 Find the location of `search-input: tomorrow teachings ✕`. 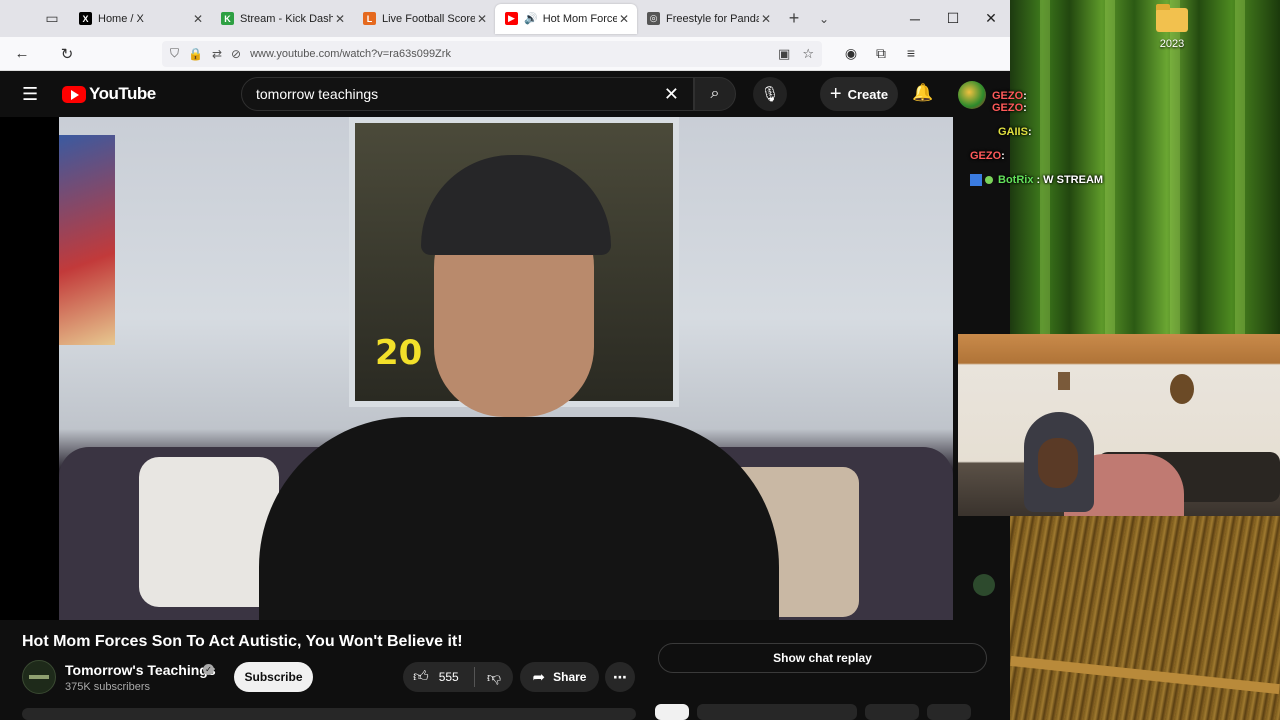

search-input: tomorrow teachings ✕ is located at coordinates (467, 94).